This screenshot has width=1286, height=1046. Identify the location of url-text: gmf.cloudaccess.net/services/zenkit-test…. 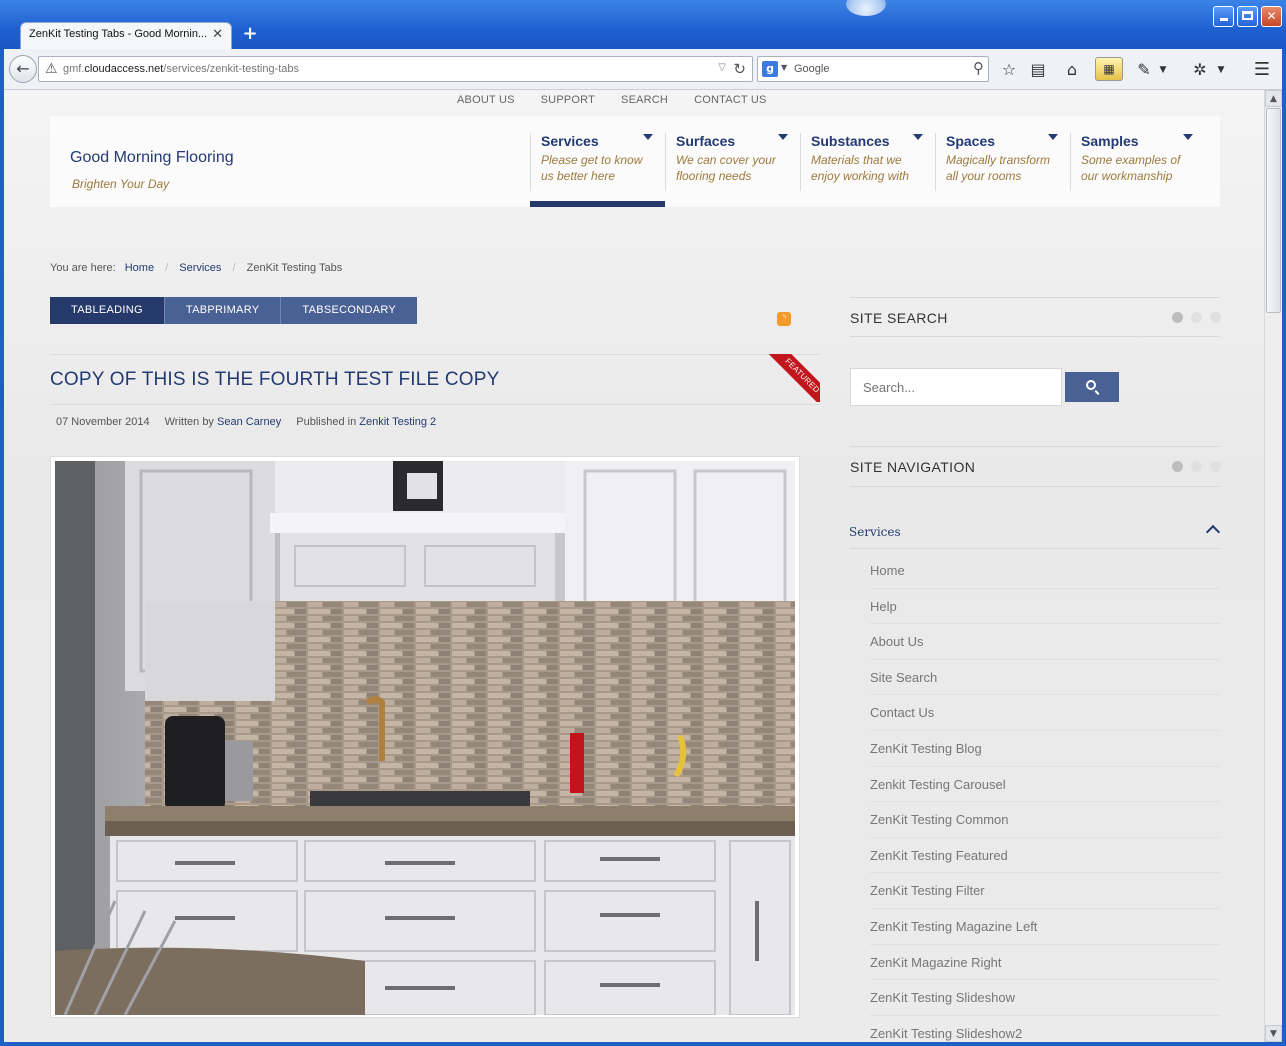
(181, 69).